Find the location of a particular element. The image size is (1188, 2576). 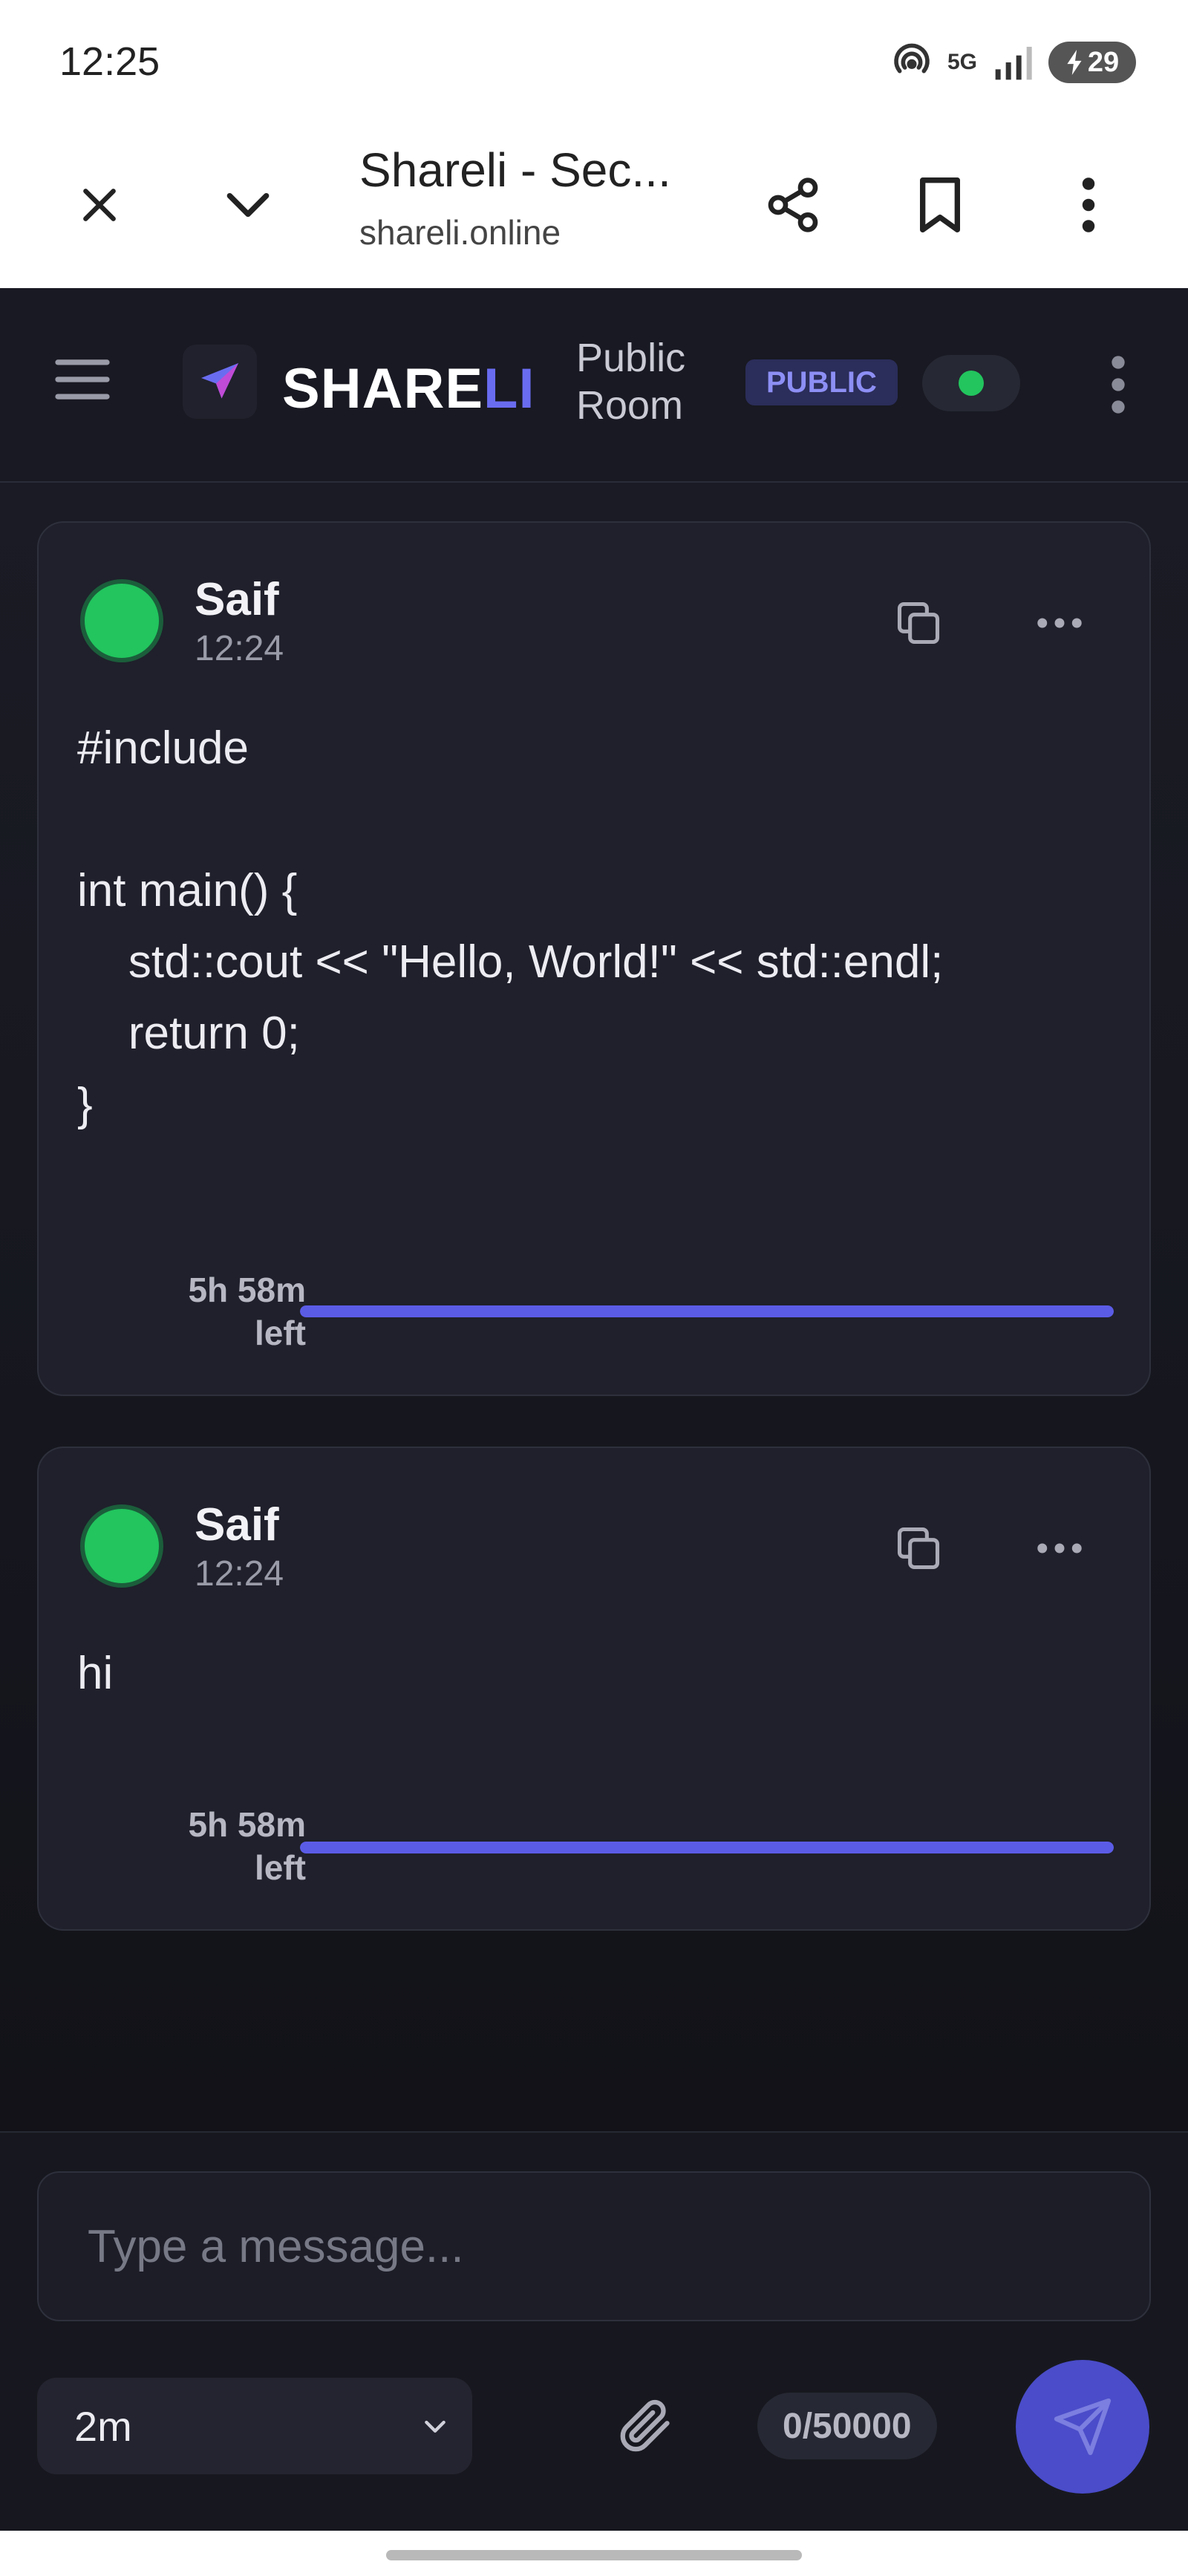

share-button is located at coordinates (793, 205).